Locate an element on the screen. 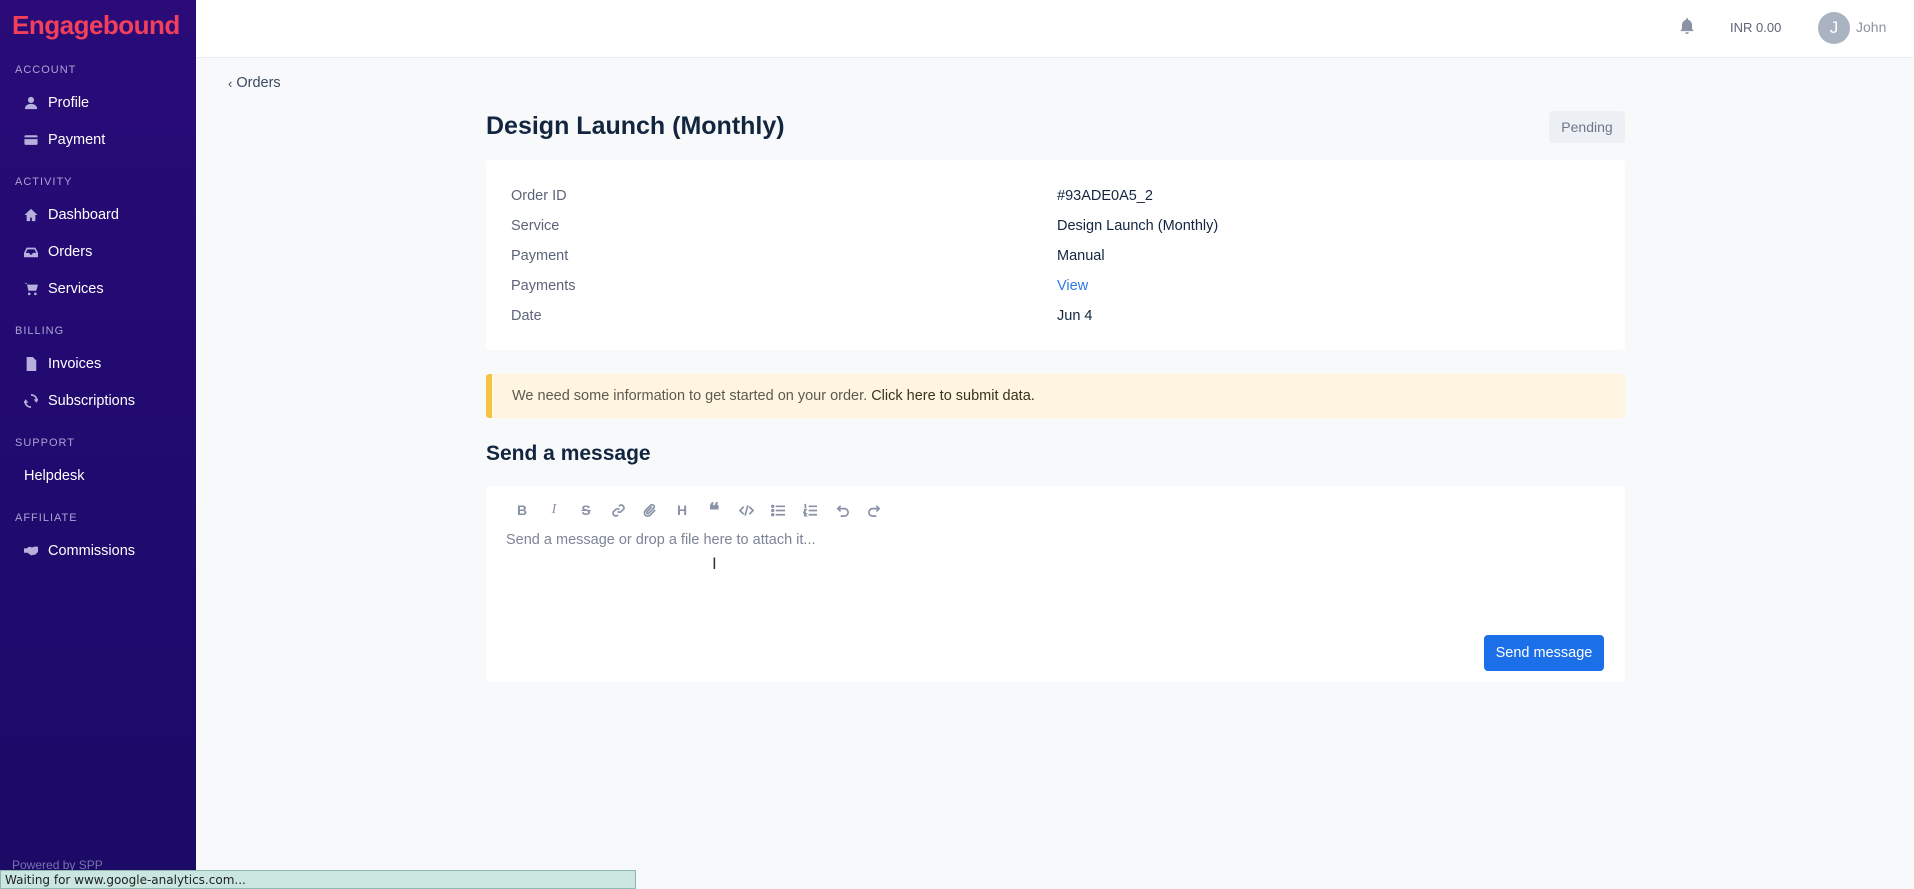 Image resolution: width=1914 pixels, height=889 pixels. heading-icon: H is located at coordinates (682, 510).